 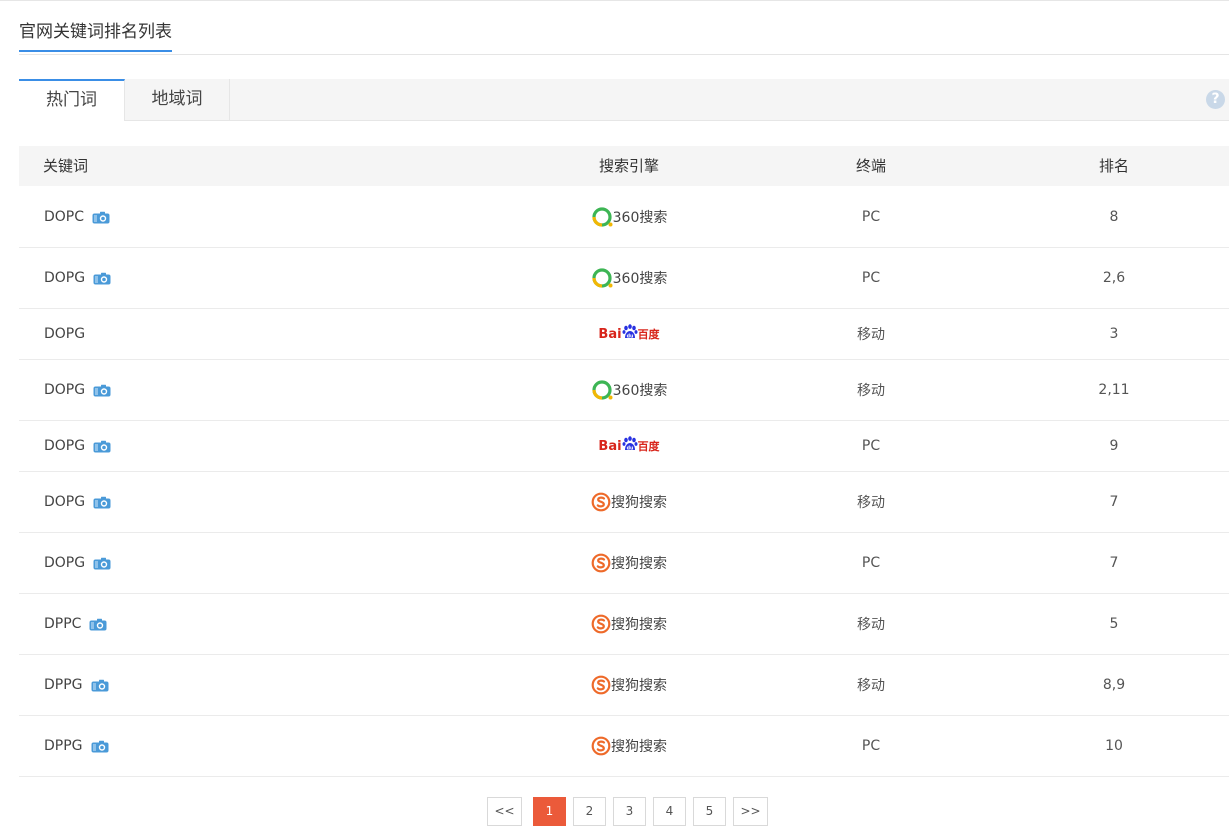 What do you see at coordinates (1114, 446) in the screenshot?
I see `rank-cell: 9` at bounding box center [1114, 446].